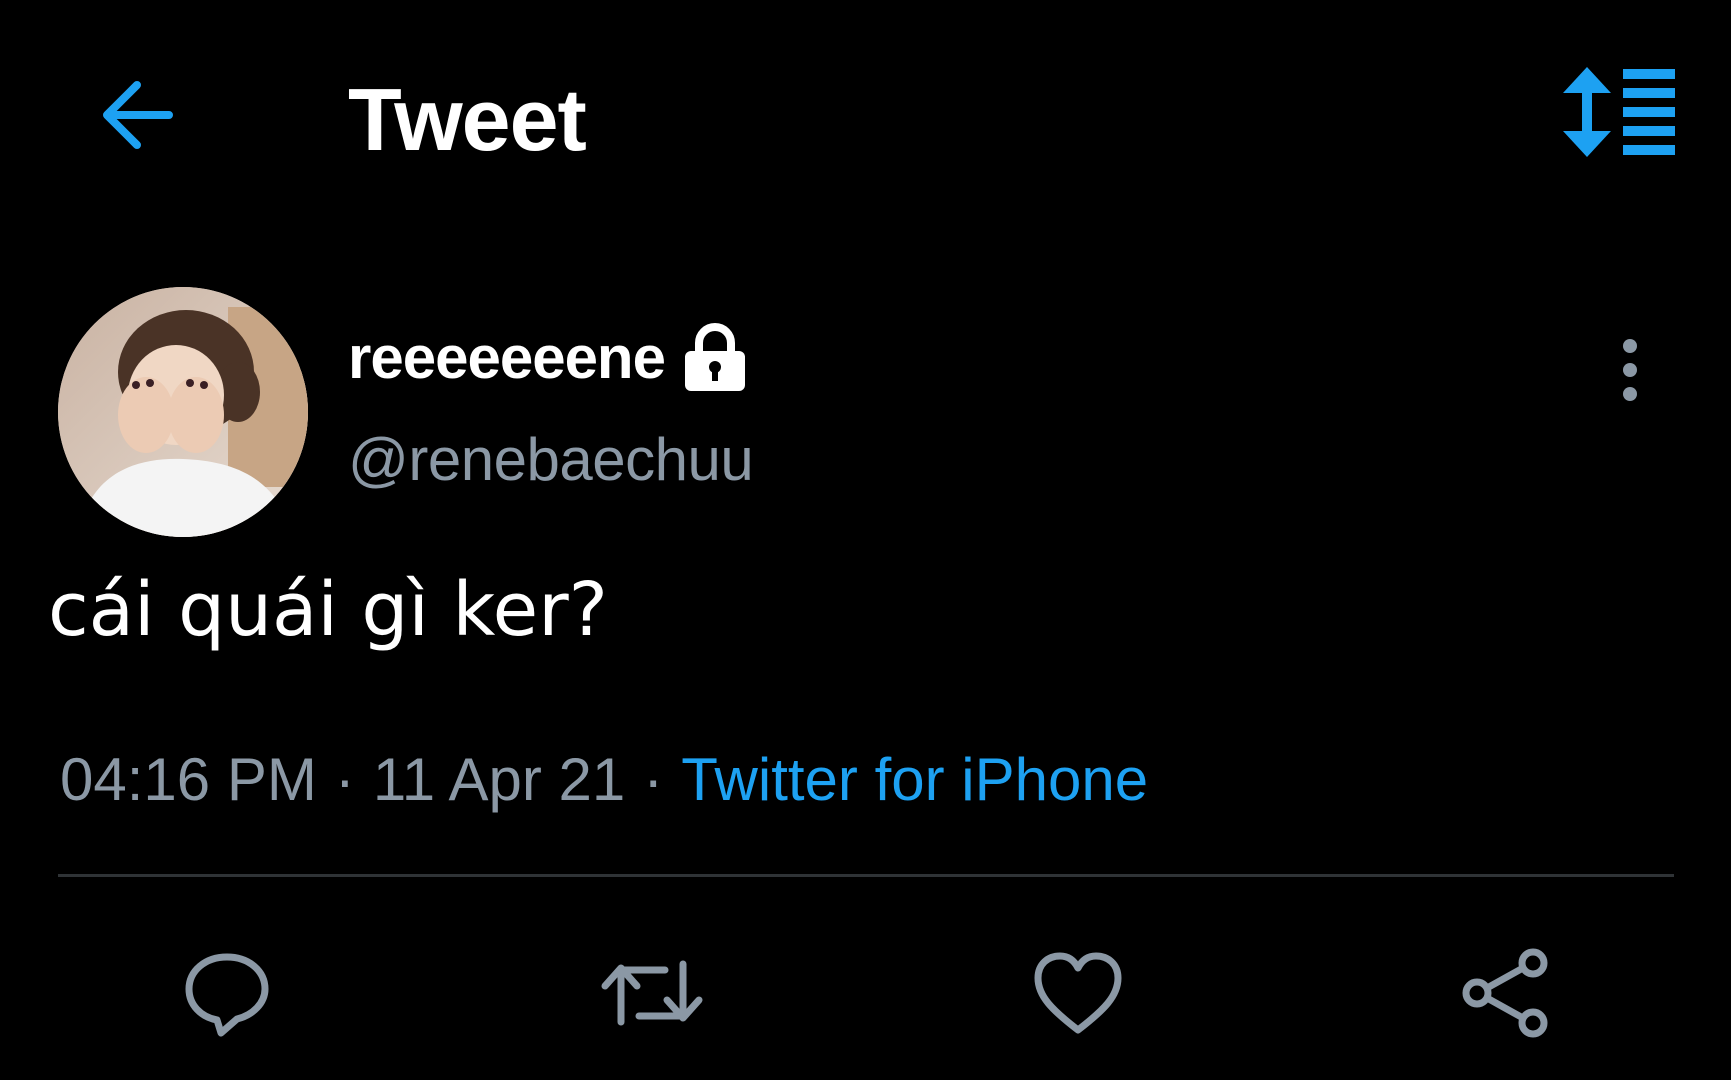 The image size is (1731, 1080). I want to click on sort-list-icon, so click(1619, 112).